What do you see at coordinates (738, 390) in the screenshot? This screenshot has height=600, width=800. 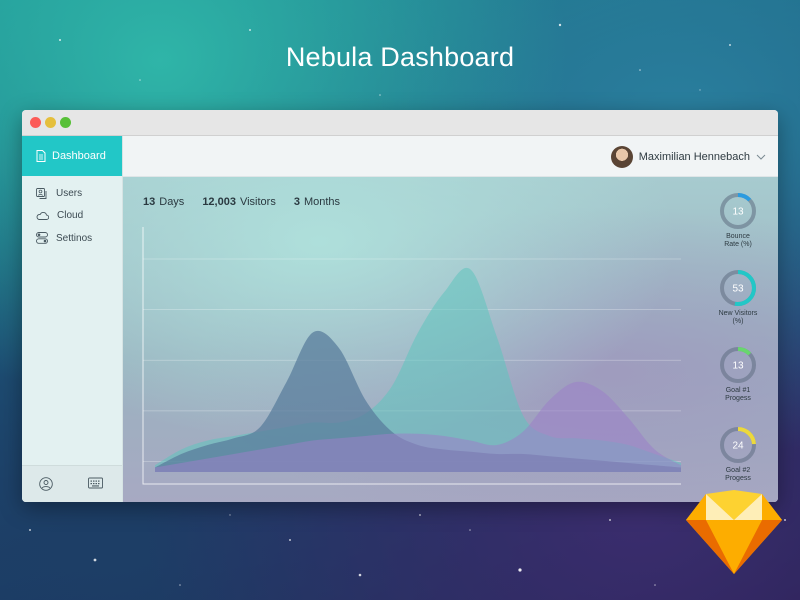 I see `ring-label: Goal #1` at bounding box center [738, 390].